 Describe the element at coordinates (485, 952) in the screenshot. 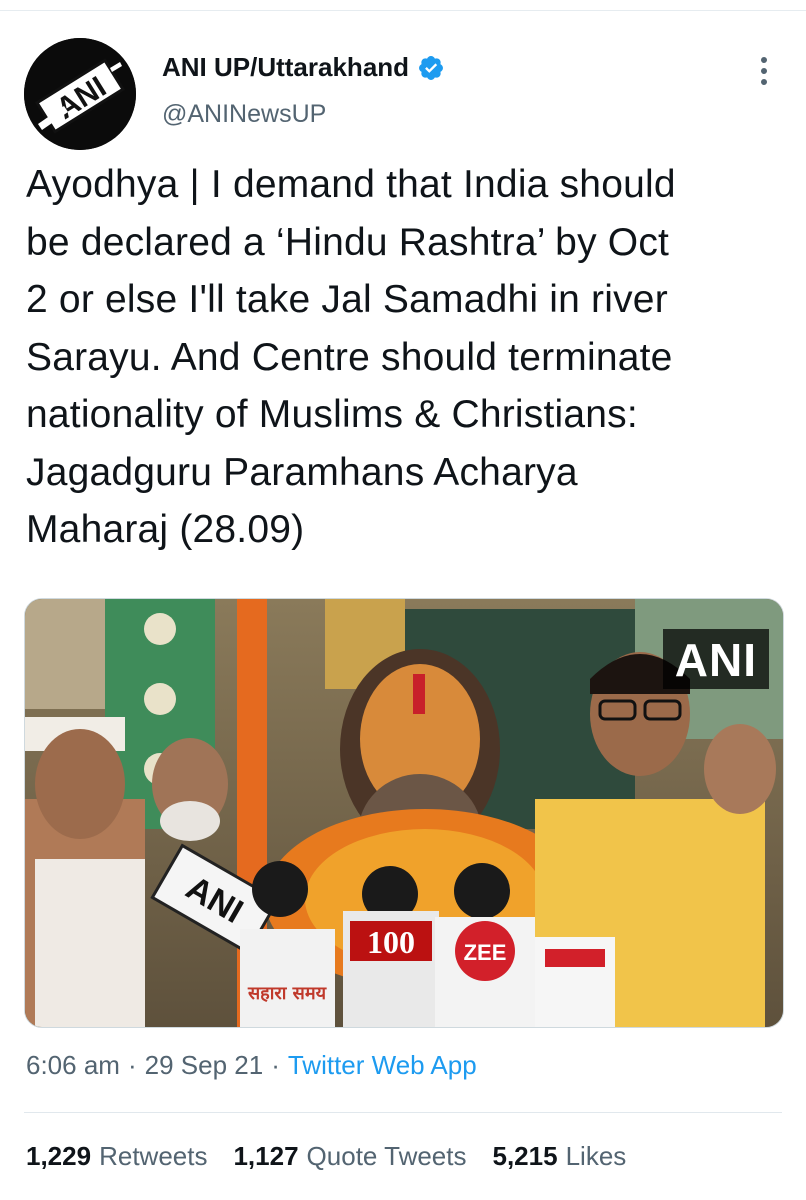

I see `mic-label-zee: ZEE` at that location.